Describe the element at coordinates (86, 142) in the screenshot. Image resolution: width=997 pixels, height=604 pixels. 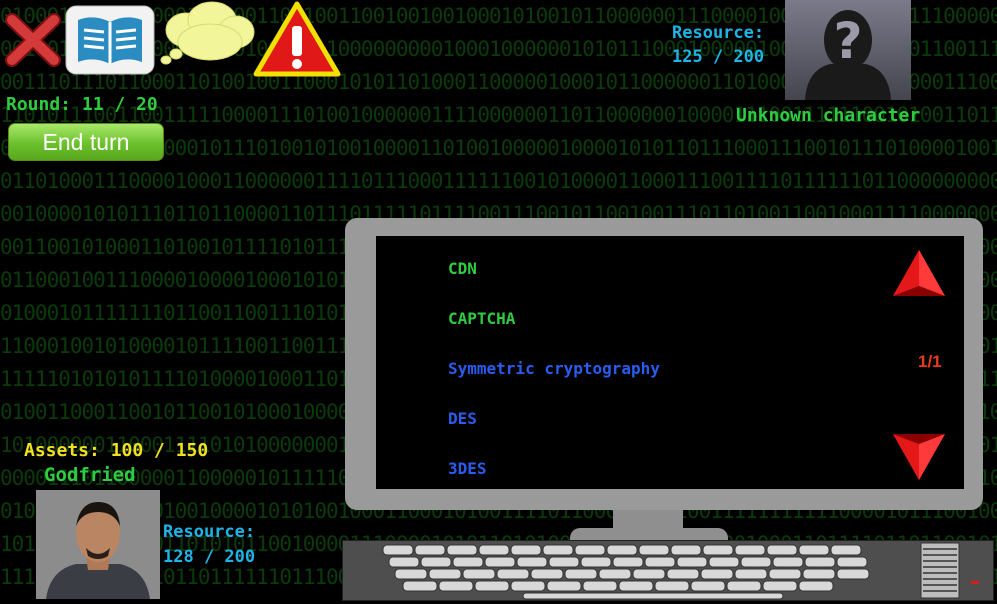
I see `end-turn-button: End turn` at that location.